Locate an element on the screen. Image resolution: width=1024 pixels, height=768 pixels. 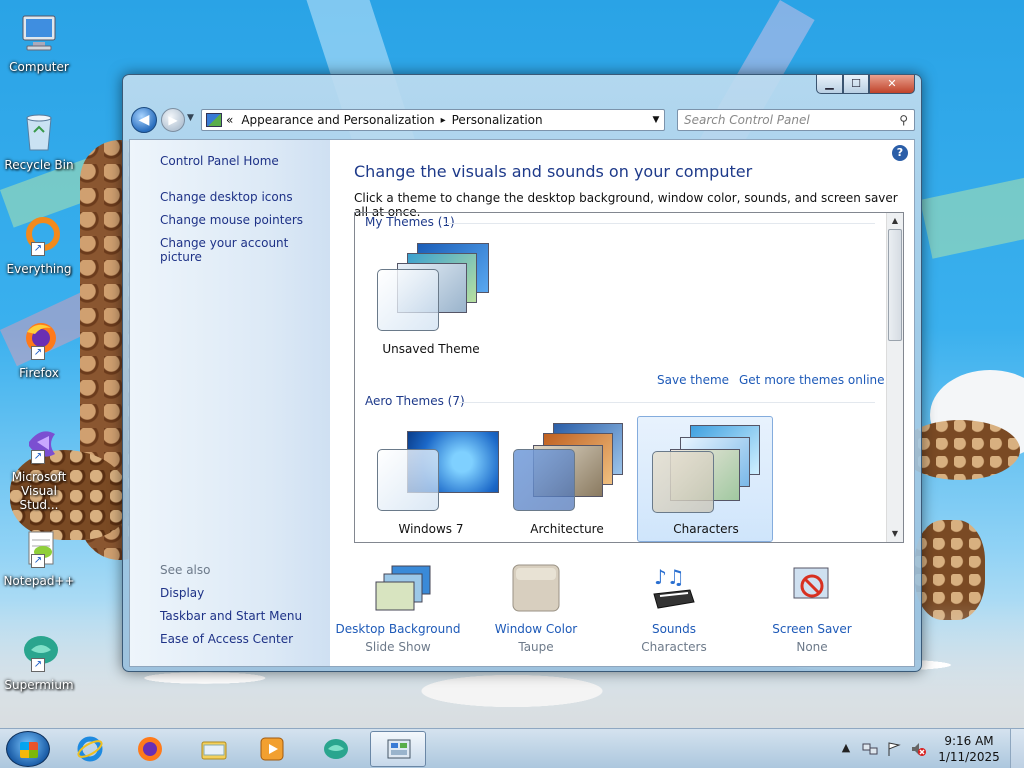
screen-saver-value: None is located at coordinates (812, 647).